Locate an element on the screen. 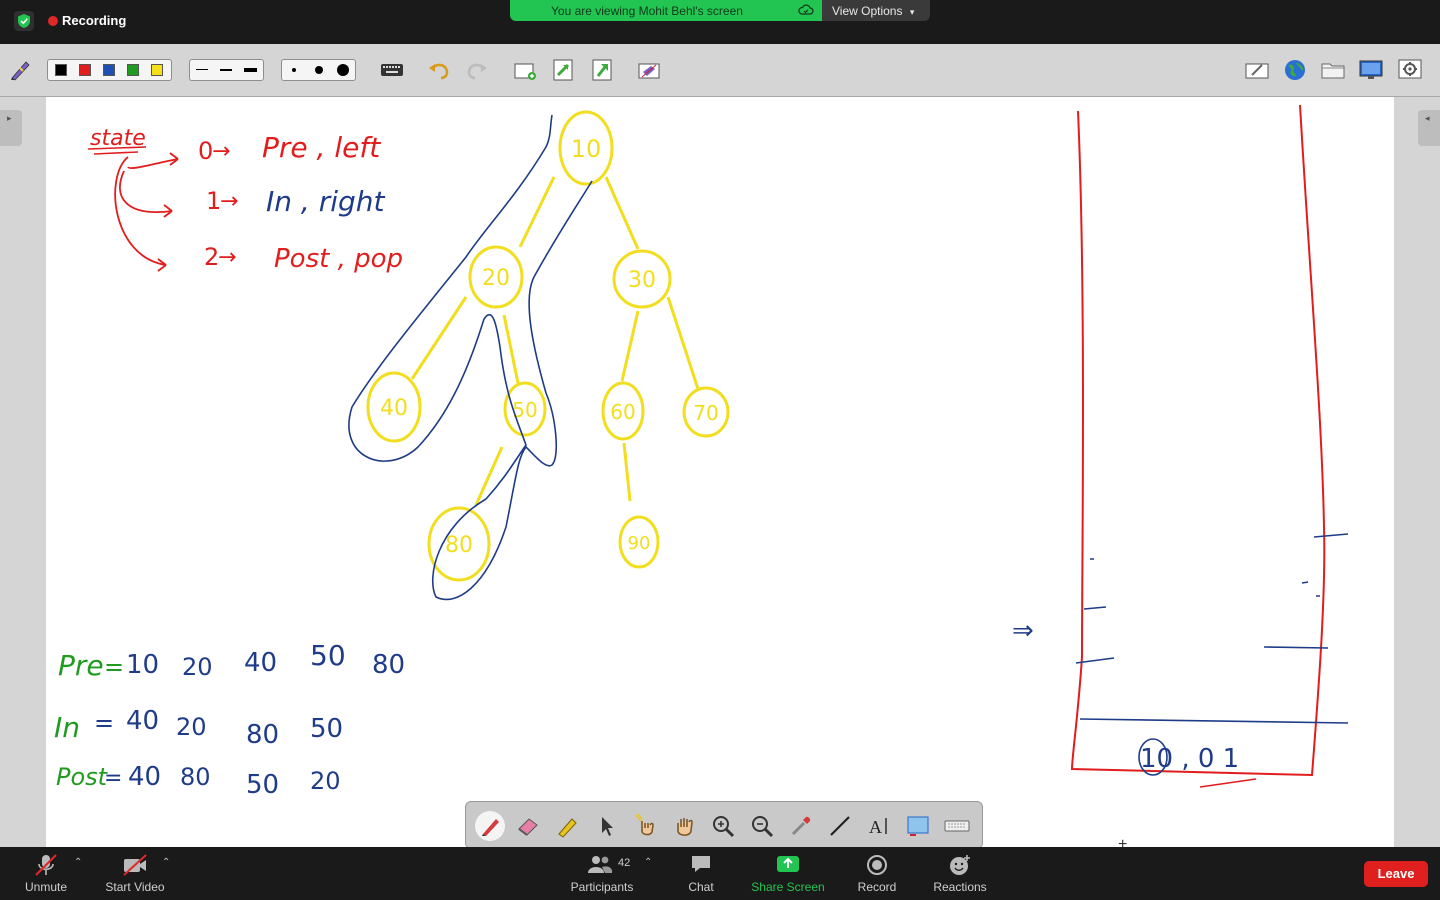 The height and width of the screenshot is (900, 1440). hand-icon is located at coordinates (685, 827).